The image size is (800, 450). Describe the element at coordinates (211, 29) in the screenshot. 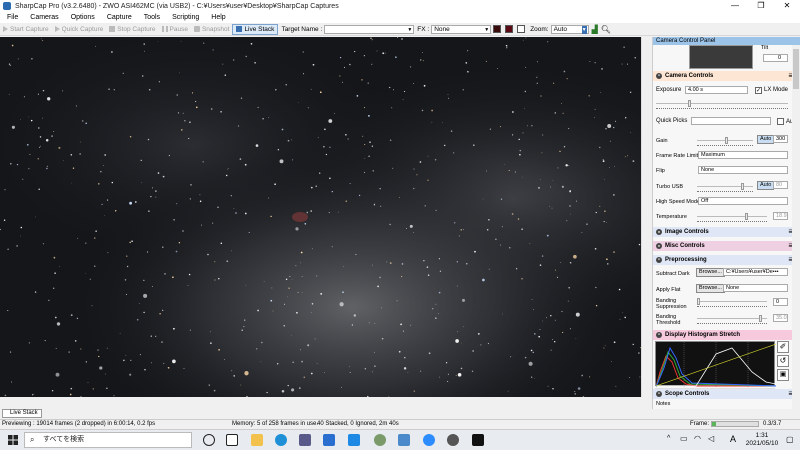

I see `snapshot-button: Snapshot` at that location.